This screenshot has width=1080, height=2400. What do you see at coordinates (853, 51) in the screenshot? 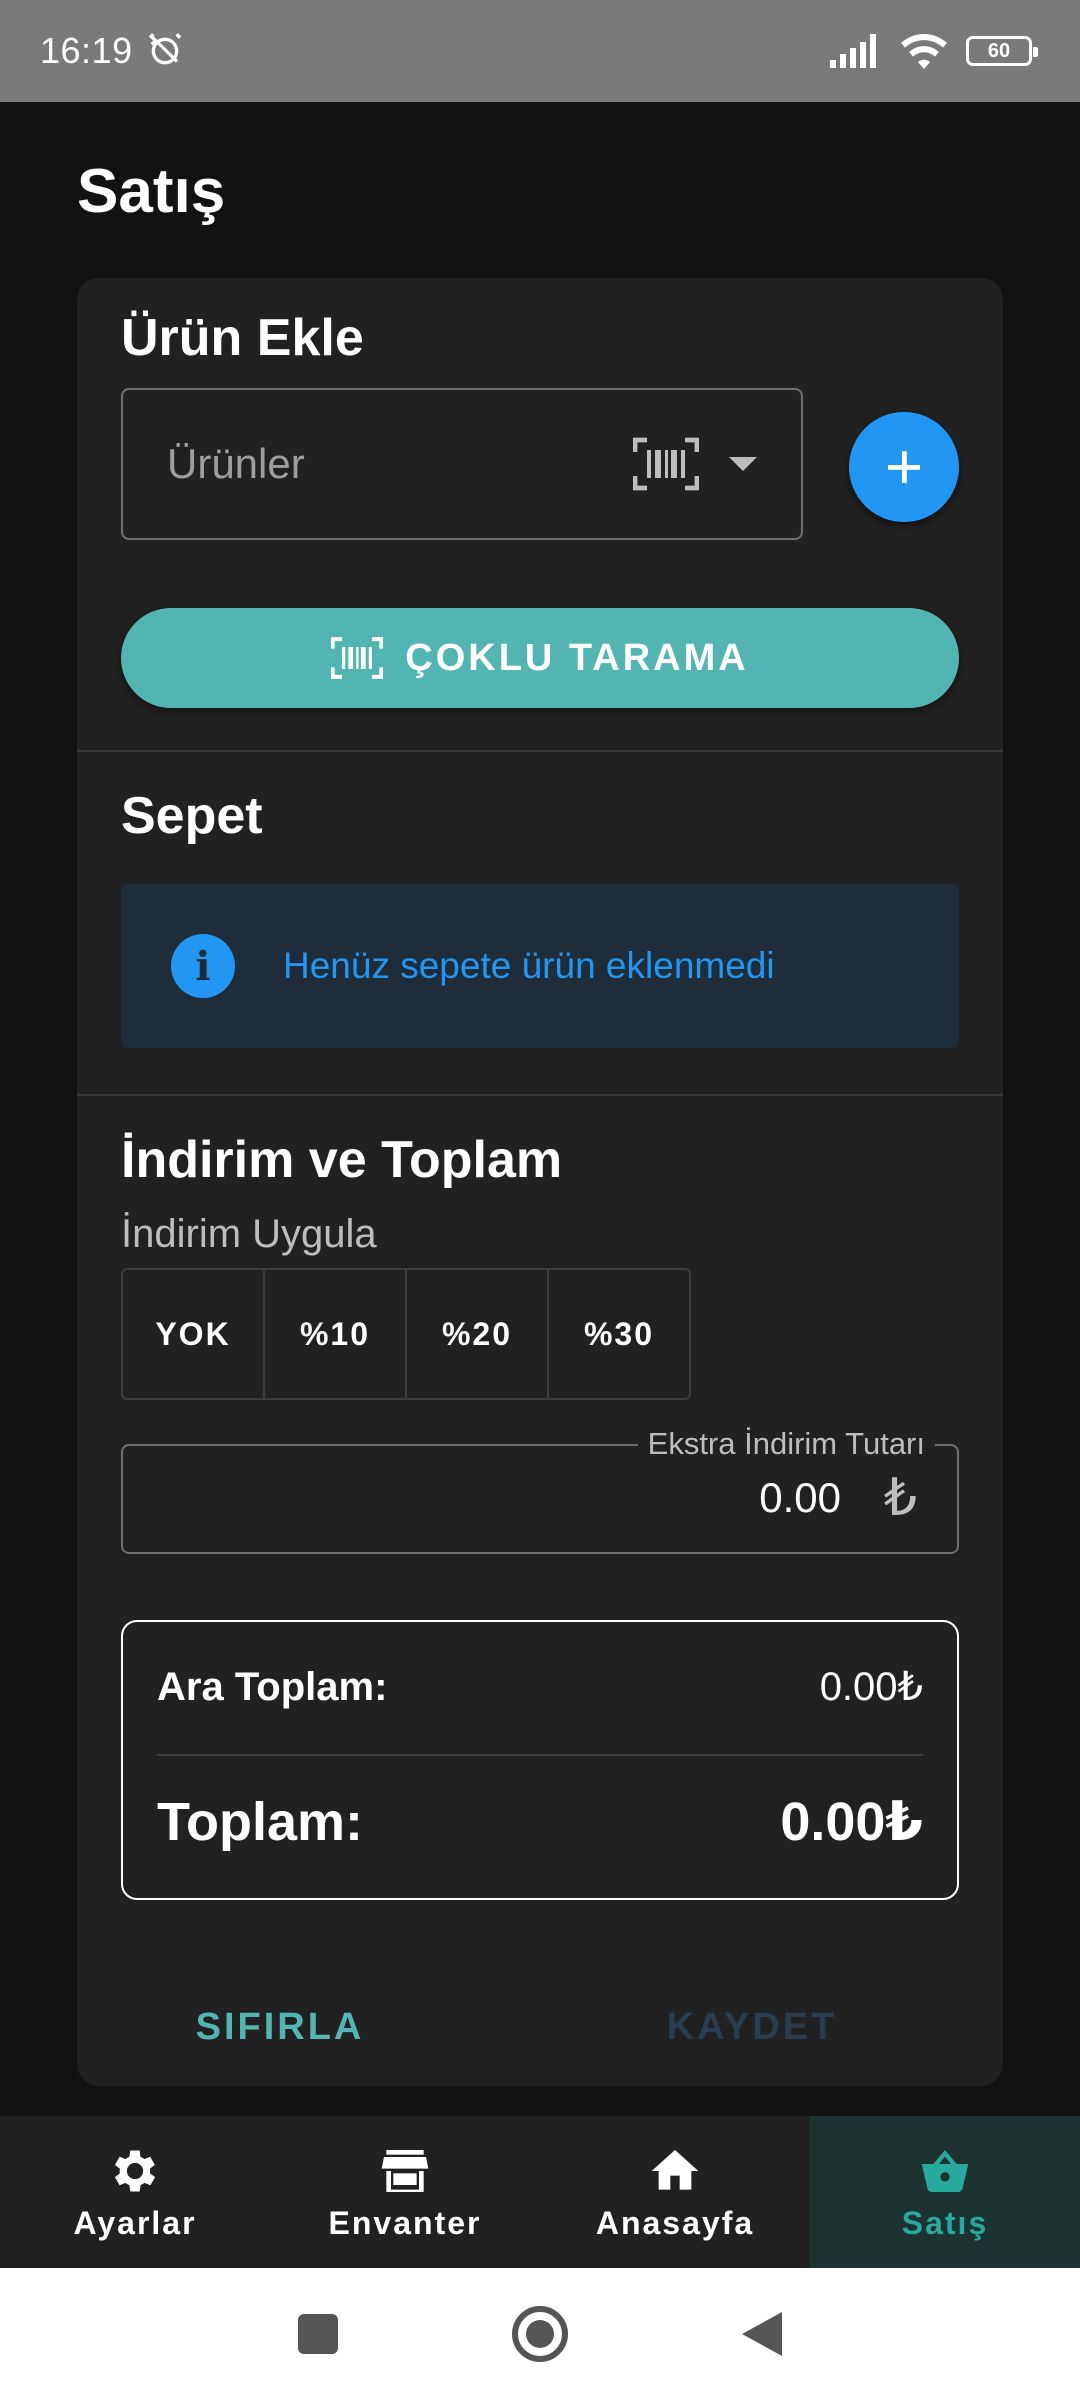
I see `signal-icon` at bounding box center [853, 51].